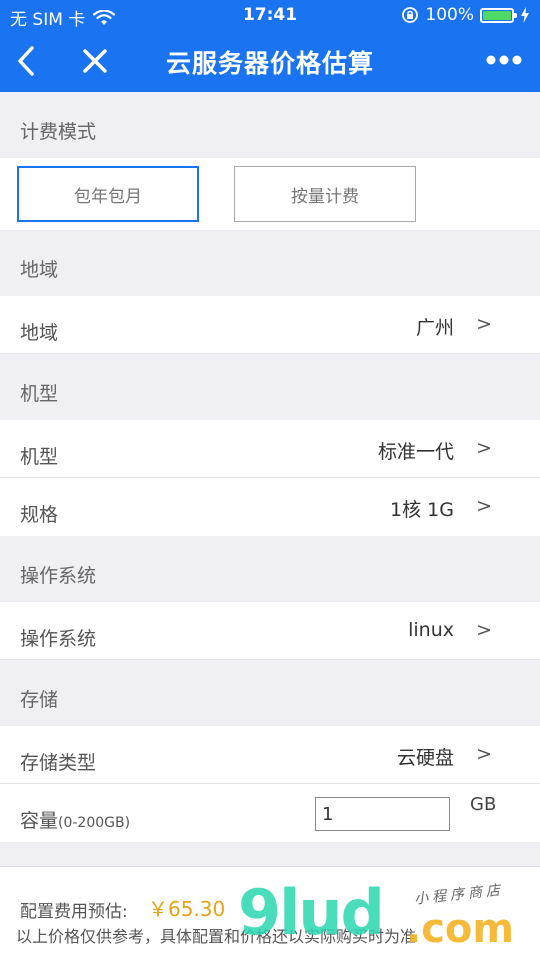 The width and height of the screenshot is (540, 960). Describe the element at coordinates (269, 63) in the screenshot. I see `page-title: 云服务器价格估算` at that location.